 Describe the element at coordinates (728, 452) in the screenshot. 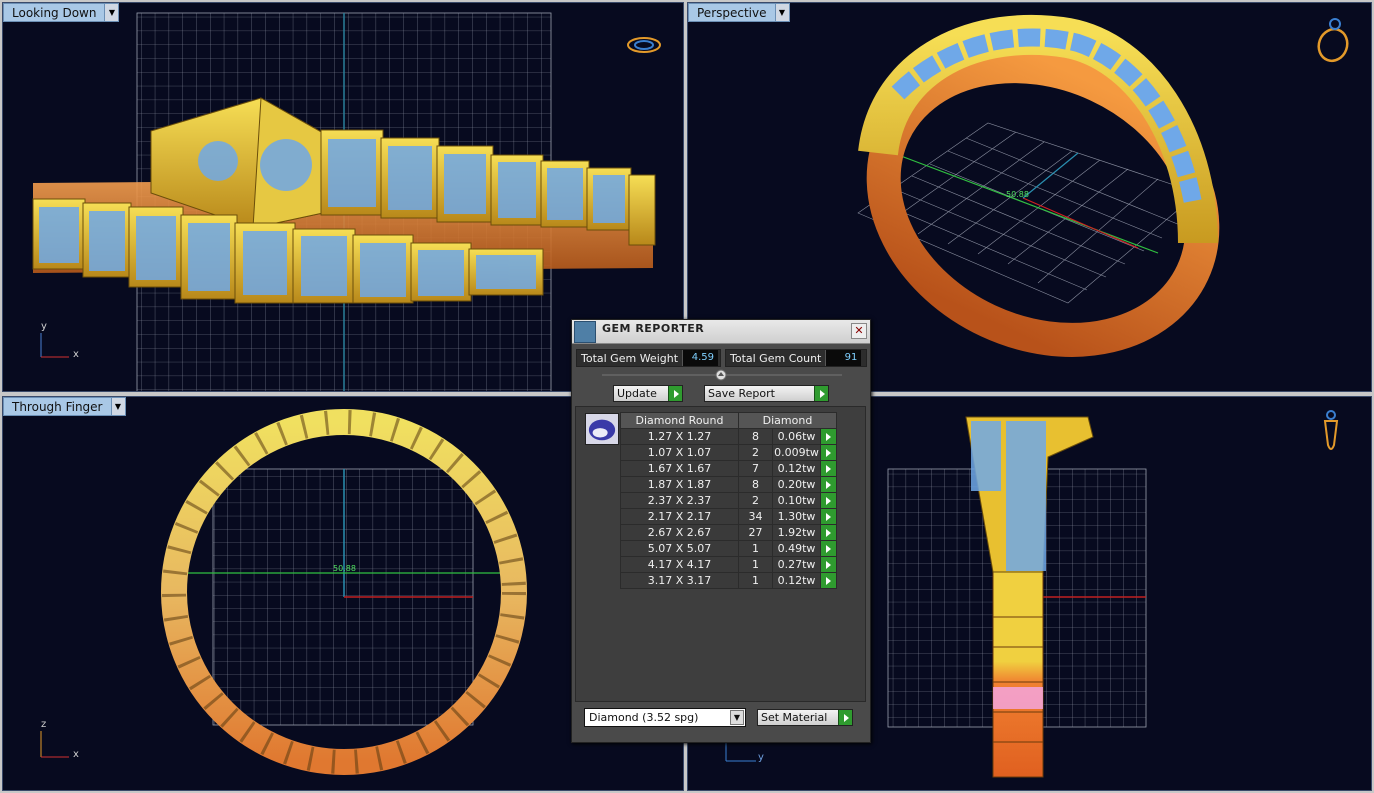

I see `table-row: 1.07 X 1.07 2 0.009tw` at that location.